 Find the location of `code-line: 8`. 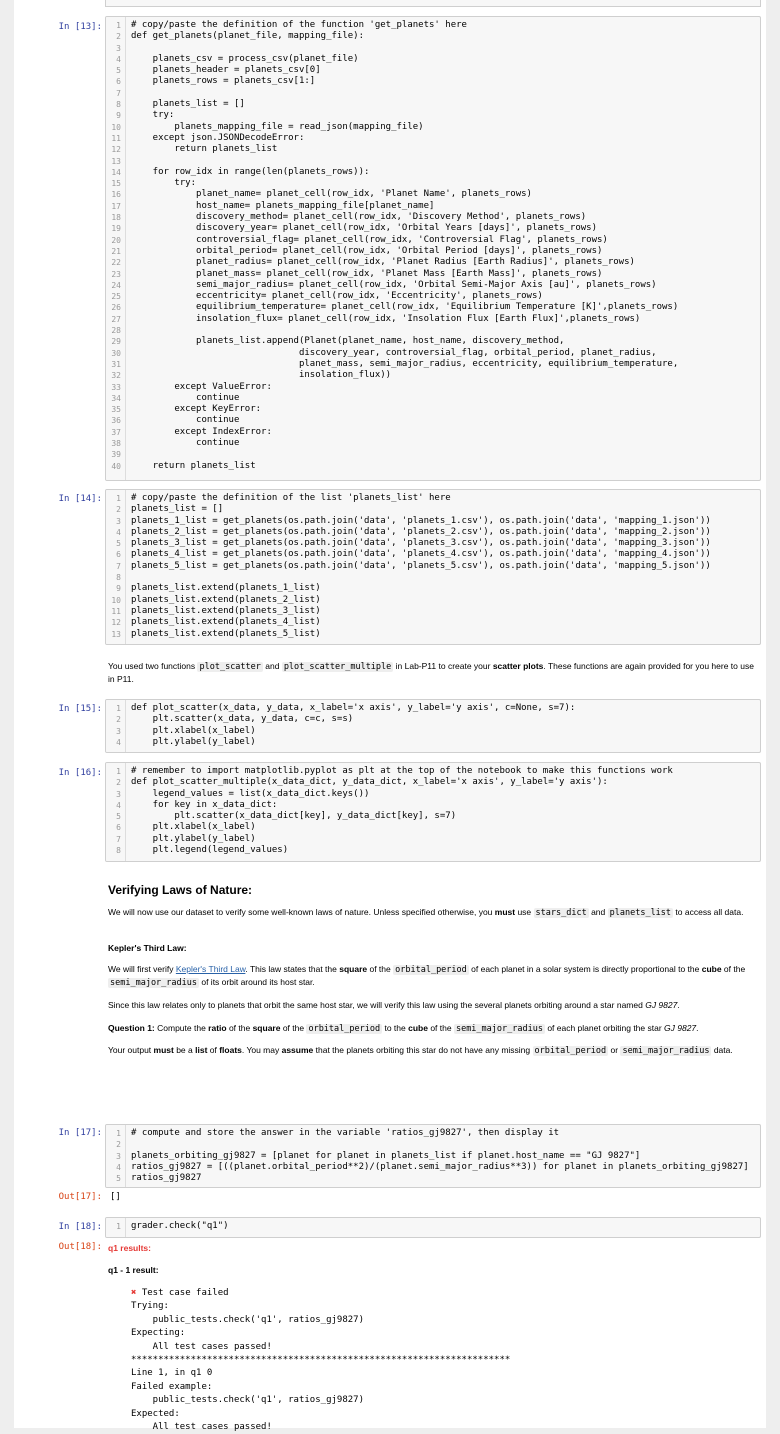

code-line: 8 is located at coordinates (433, 577).